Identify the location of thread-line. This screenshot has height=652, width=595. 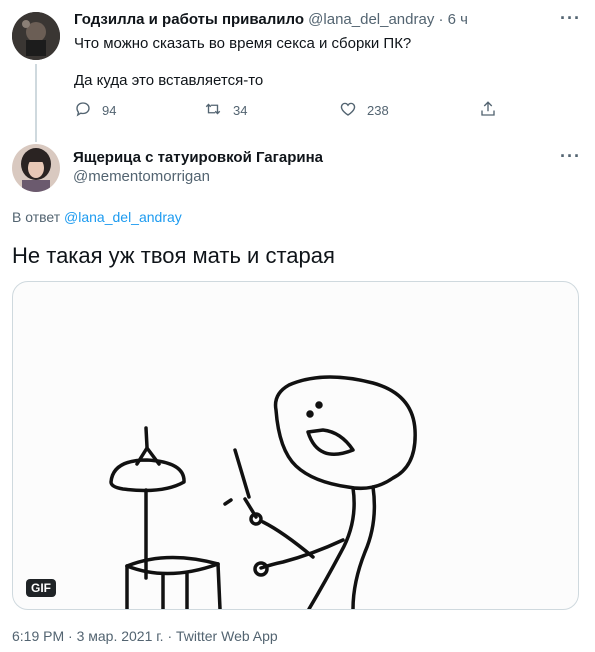
(36, 103).